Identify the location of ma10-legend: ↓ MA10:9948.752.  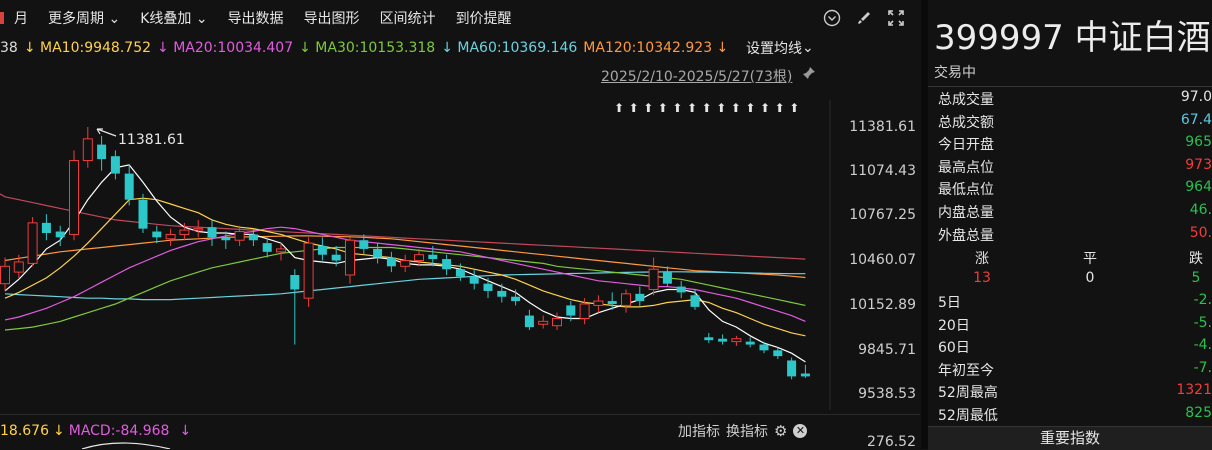
(87, 48).